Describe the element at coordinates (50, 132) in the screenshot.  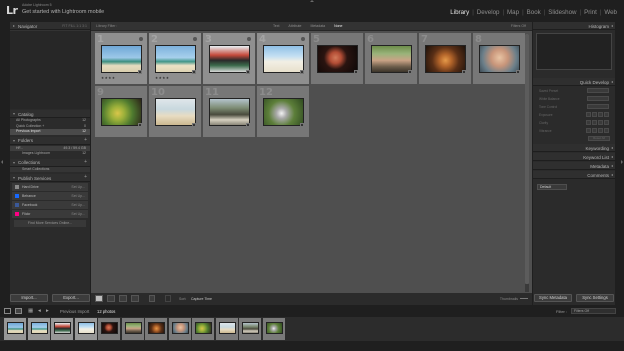
I see `catalog-item: Previous Import 12` at that location.